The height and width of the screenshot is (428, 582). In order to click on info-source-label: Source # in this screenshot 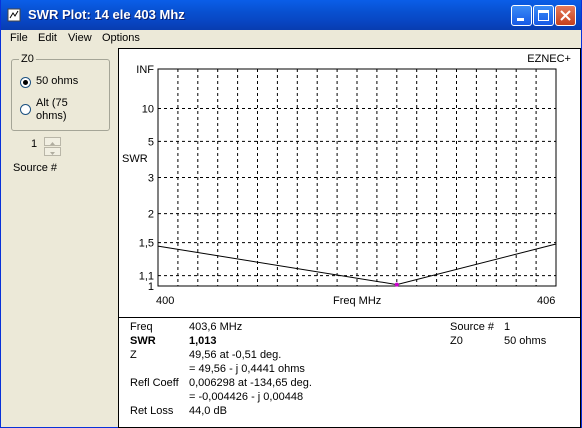, I will do `click(472, 327)`.